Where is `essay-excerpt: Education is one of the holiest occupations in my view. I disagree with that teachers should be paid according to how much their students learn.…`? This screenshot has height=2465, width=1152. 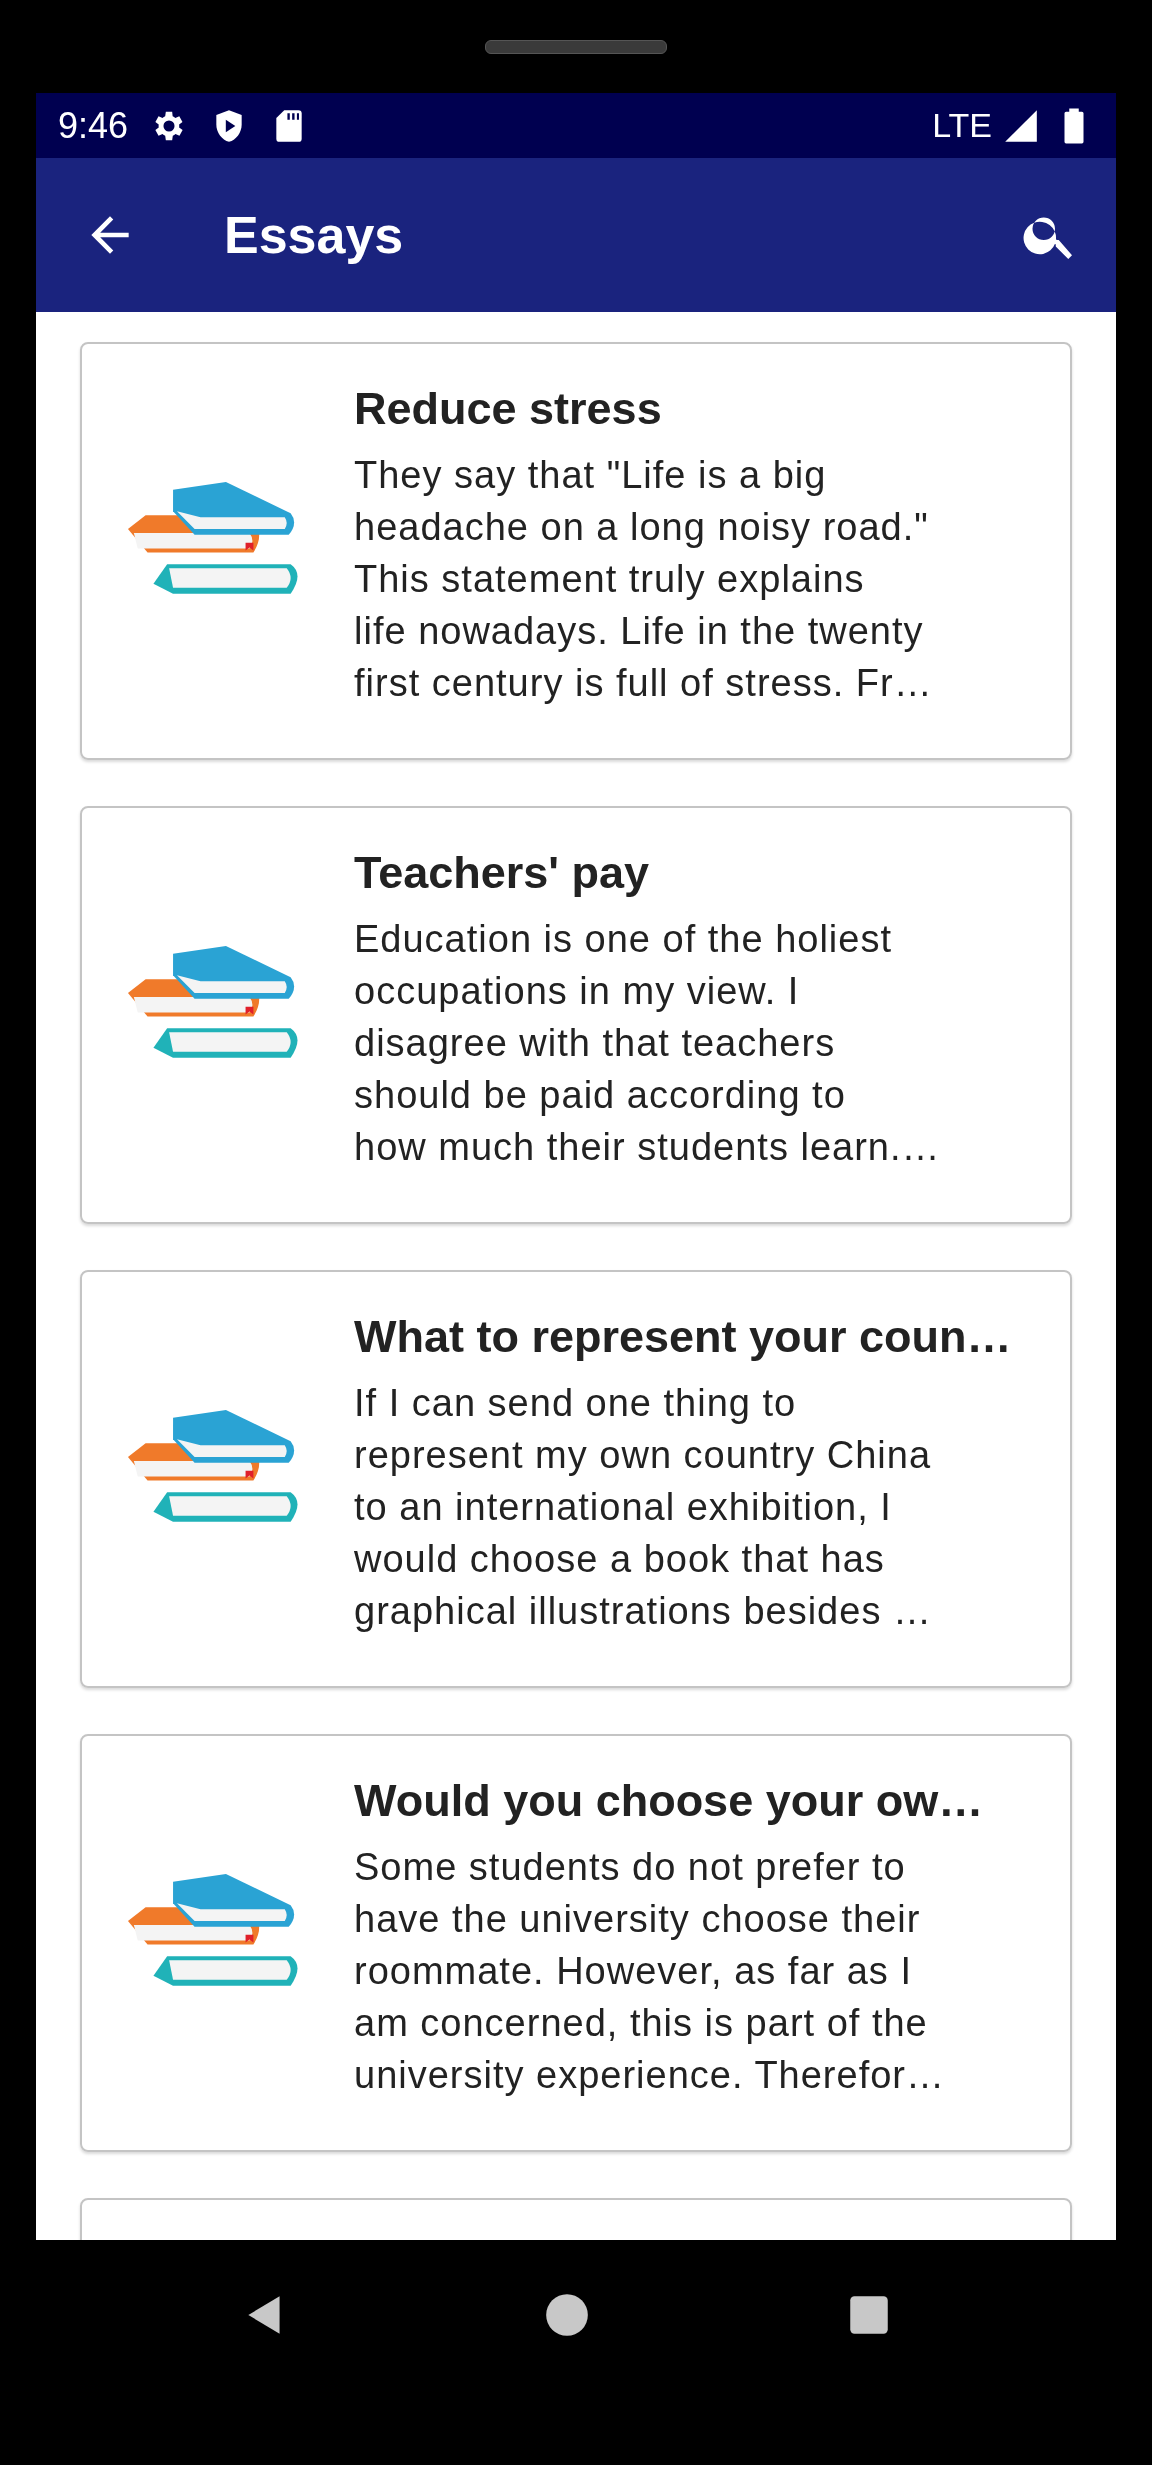
essay-excerpt: Education is one of the holiest occupations in my view. I disagree with that teachers should be paid according to how much their students learn.… is located at coordinates (647, 1043).